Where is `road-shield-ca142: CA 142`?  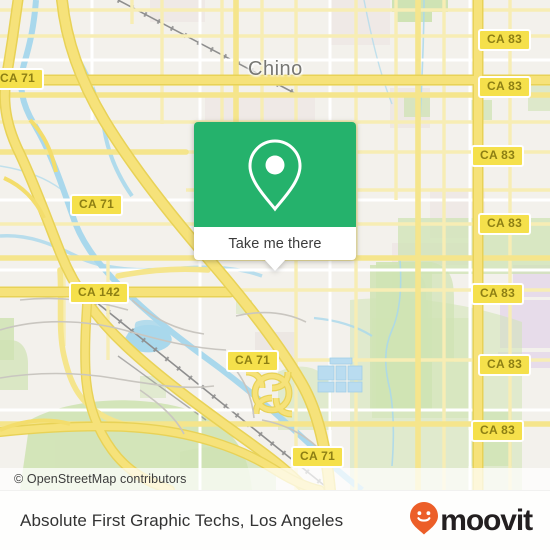 road-shield-ca142: CA 142 is located at coordinates (99, 293).